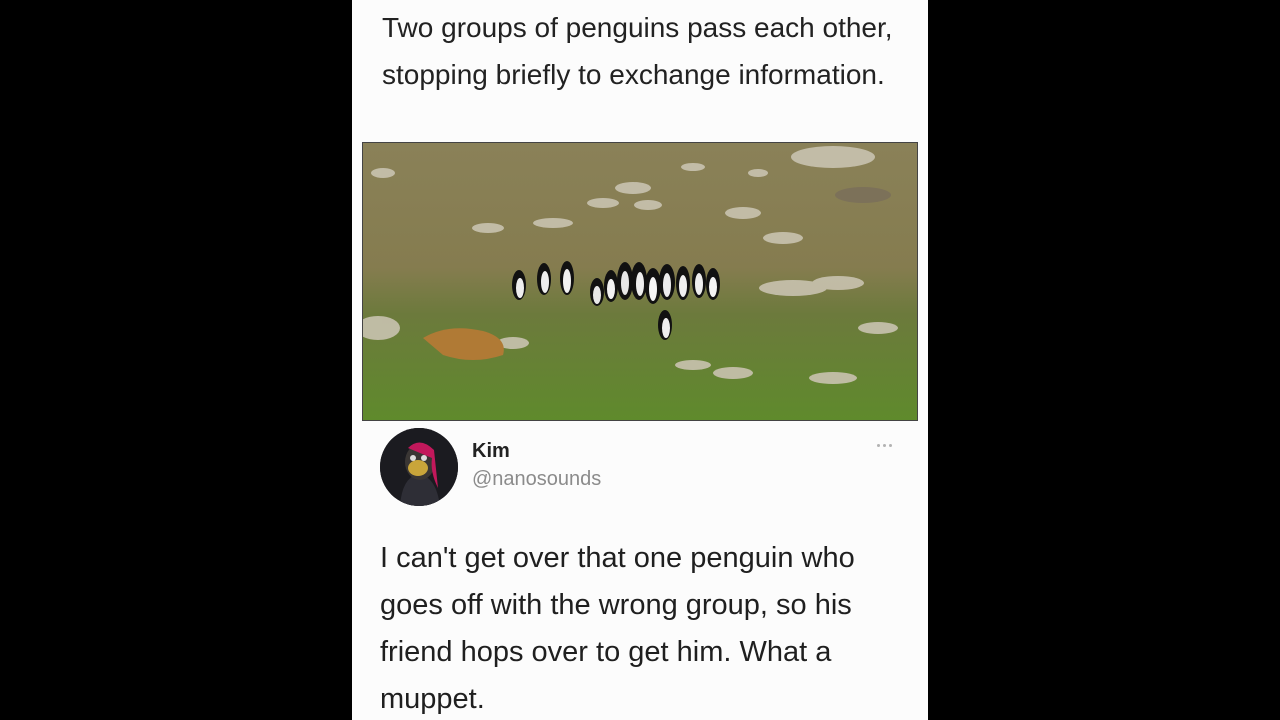 The height and width of the screenshot is (720, 1280). What do you see at coordinates (536, 479) in the screenshot?
I see `user-handle: @nanosounds` at bounding box center [536, 479].